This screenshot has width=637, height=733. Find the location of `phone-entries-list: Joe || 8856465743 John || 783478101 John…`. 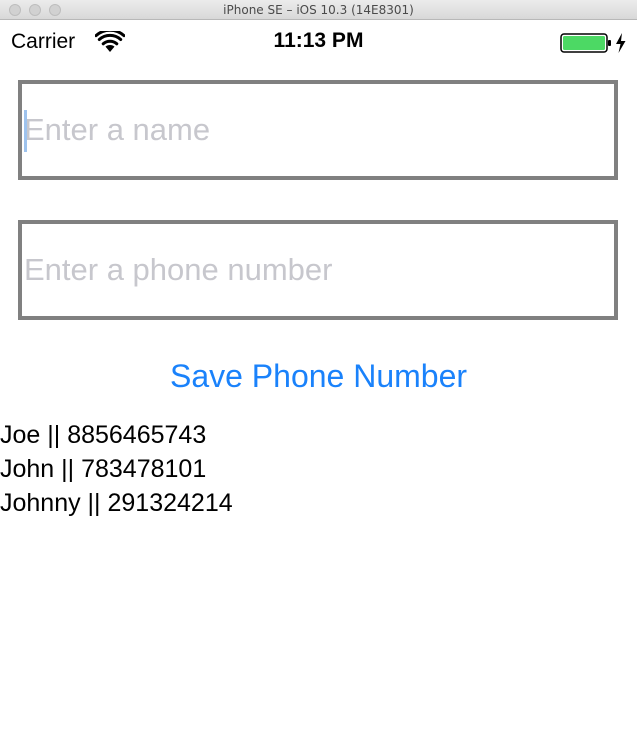

phone-entries-list: Joe || 8856465743 John || 783478101 John… is located at coordinates (116, 469).